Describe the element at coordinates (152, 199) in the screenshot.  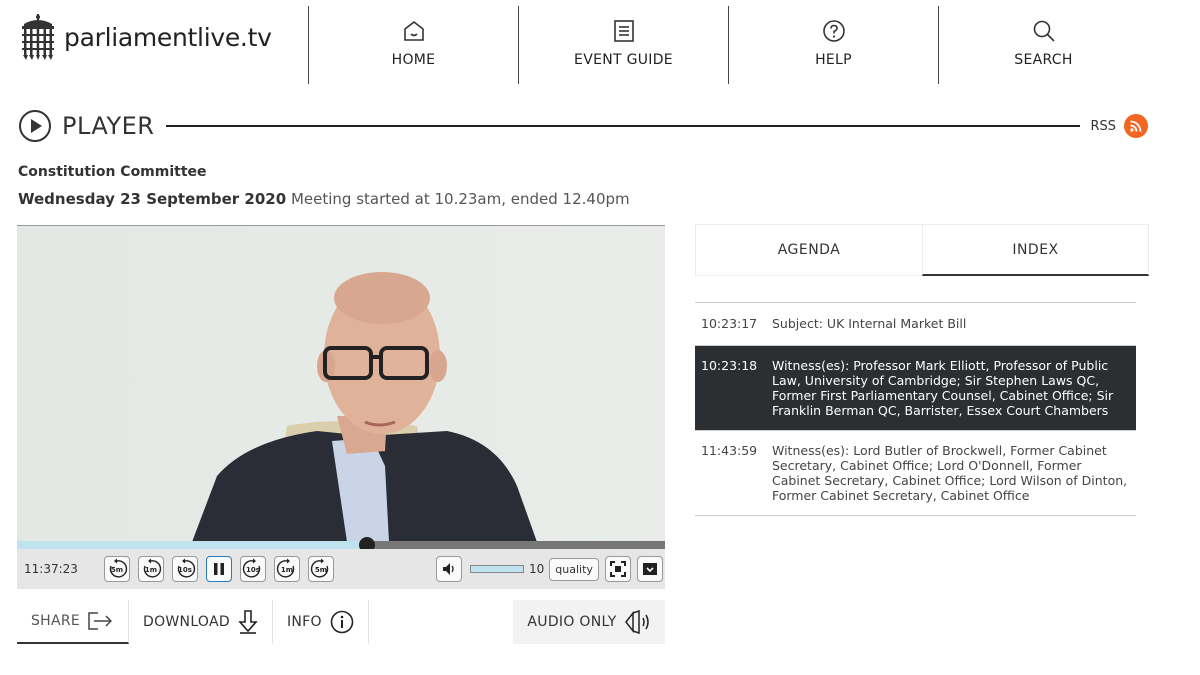
I see `meeting-date: Wednesday 23 September 2020` at that location.